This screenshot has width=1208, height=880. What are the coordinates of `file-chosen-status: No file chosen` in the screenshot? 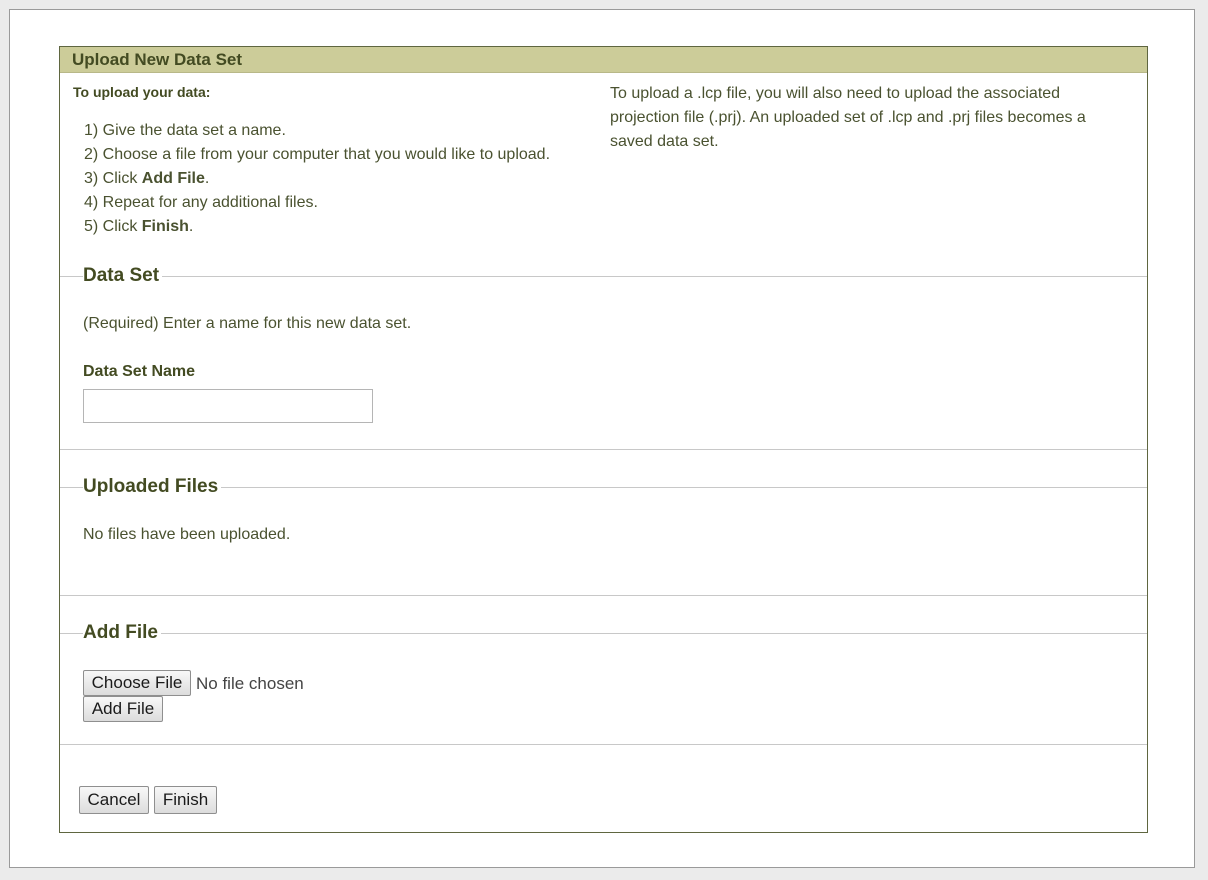 It's located at (250, 683).